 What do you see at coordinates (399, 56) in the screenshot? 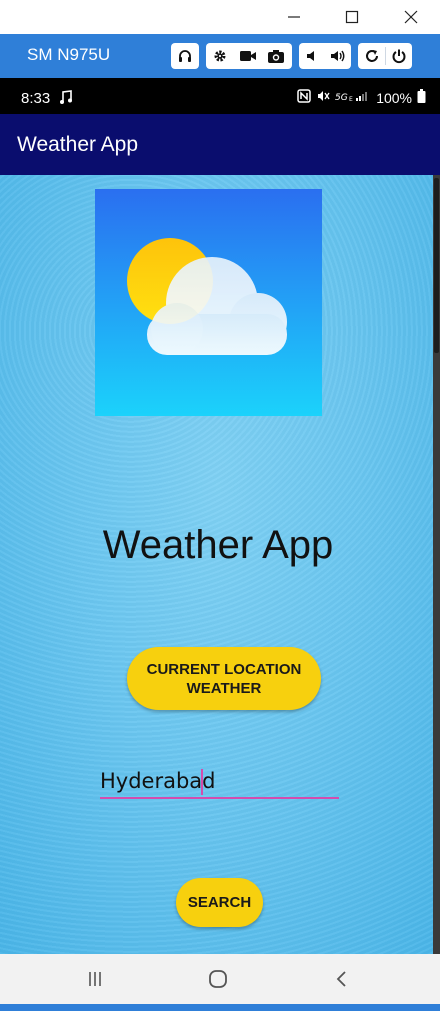
I see `power-icon` at bounding box center [399, 56].